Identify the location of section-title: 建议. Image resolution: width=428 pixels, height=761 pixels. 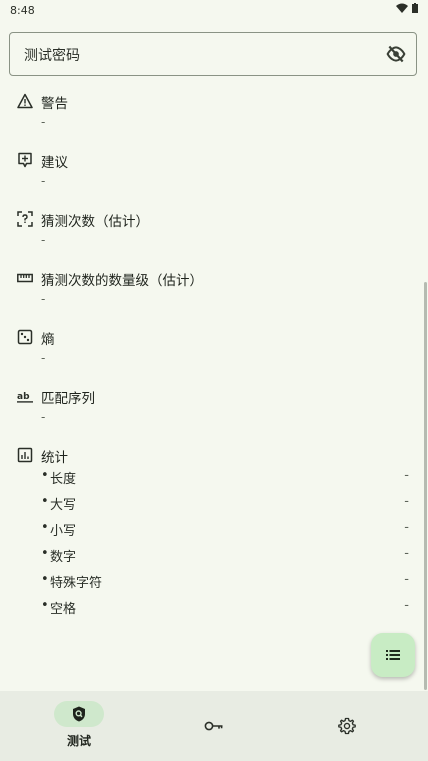
(54, 163).